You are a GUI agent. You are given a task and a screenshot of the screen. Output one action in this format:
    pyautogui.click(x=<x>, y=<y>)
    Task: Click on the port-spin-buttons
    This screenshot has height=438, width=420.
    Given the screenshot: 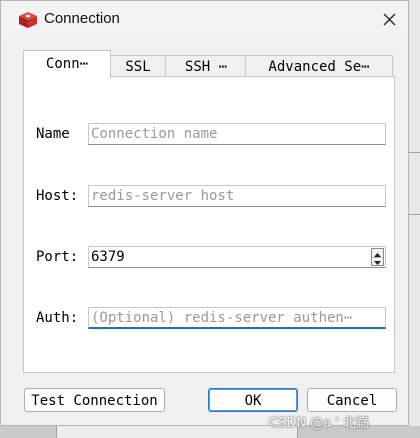 What is the action you would take?
    pyautogui.click(x=377, y=257)
    